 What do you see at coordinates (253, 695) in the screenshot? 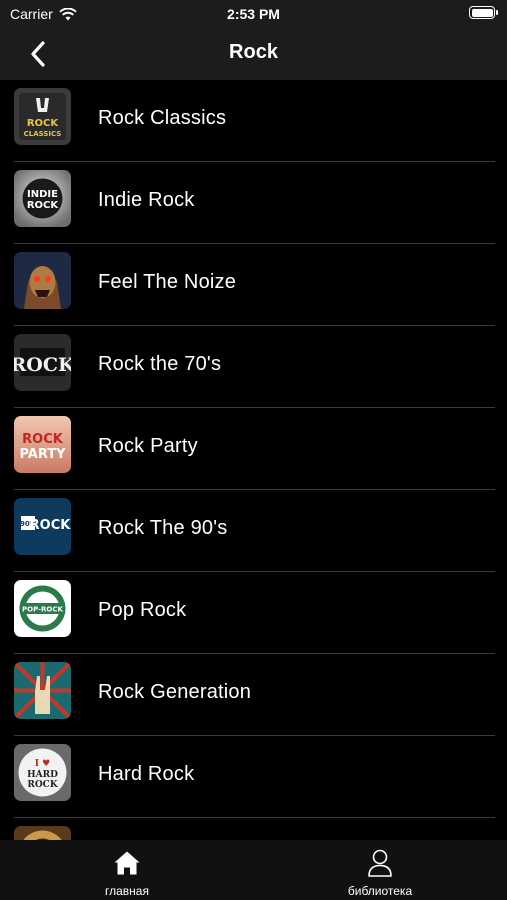
I see `station-row-rock-generation: Rock Generation` at bounding box center [253, 695].